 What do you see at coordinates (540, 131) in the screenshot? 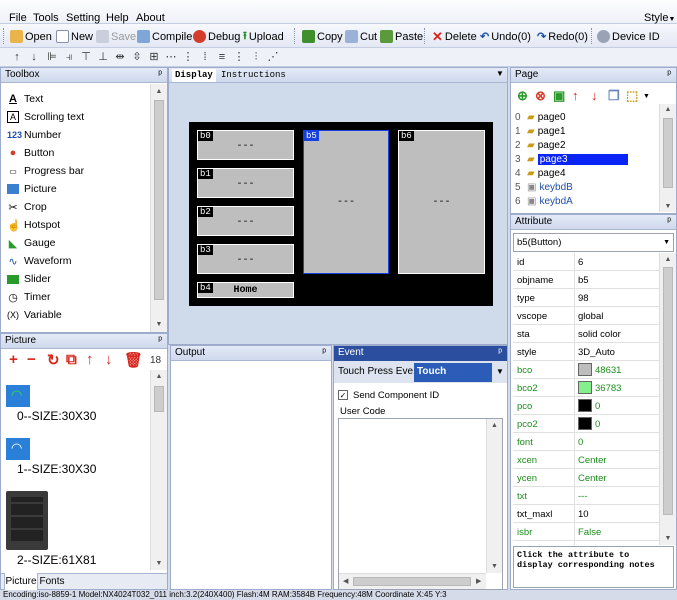
I see `page-list-item: 1 ▰ page1` at bounding box center [540, 131].